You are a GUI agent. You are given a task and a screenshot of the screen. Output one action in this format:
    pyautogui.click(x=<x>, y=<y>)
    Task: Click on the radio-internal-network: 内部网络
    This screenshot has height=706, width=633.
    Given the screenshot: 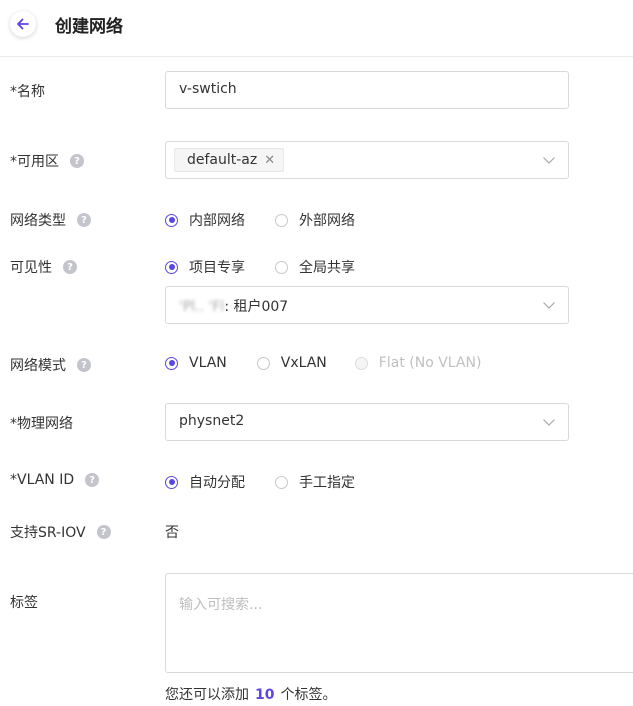 What is the action you would take?
    pyautogui.click(x=205, y=220)
    